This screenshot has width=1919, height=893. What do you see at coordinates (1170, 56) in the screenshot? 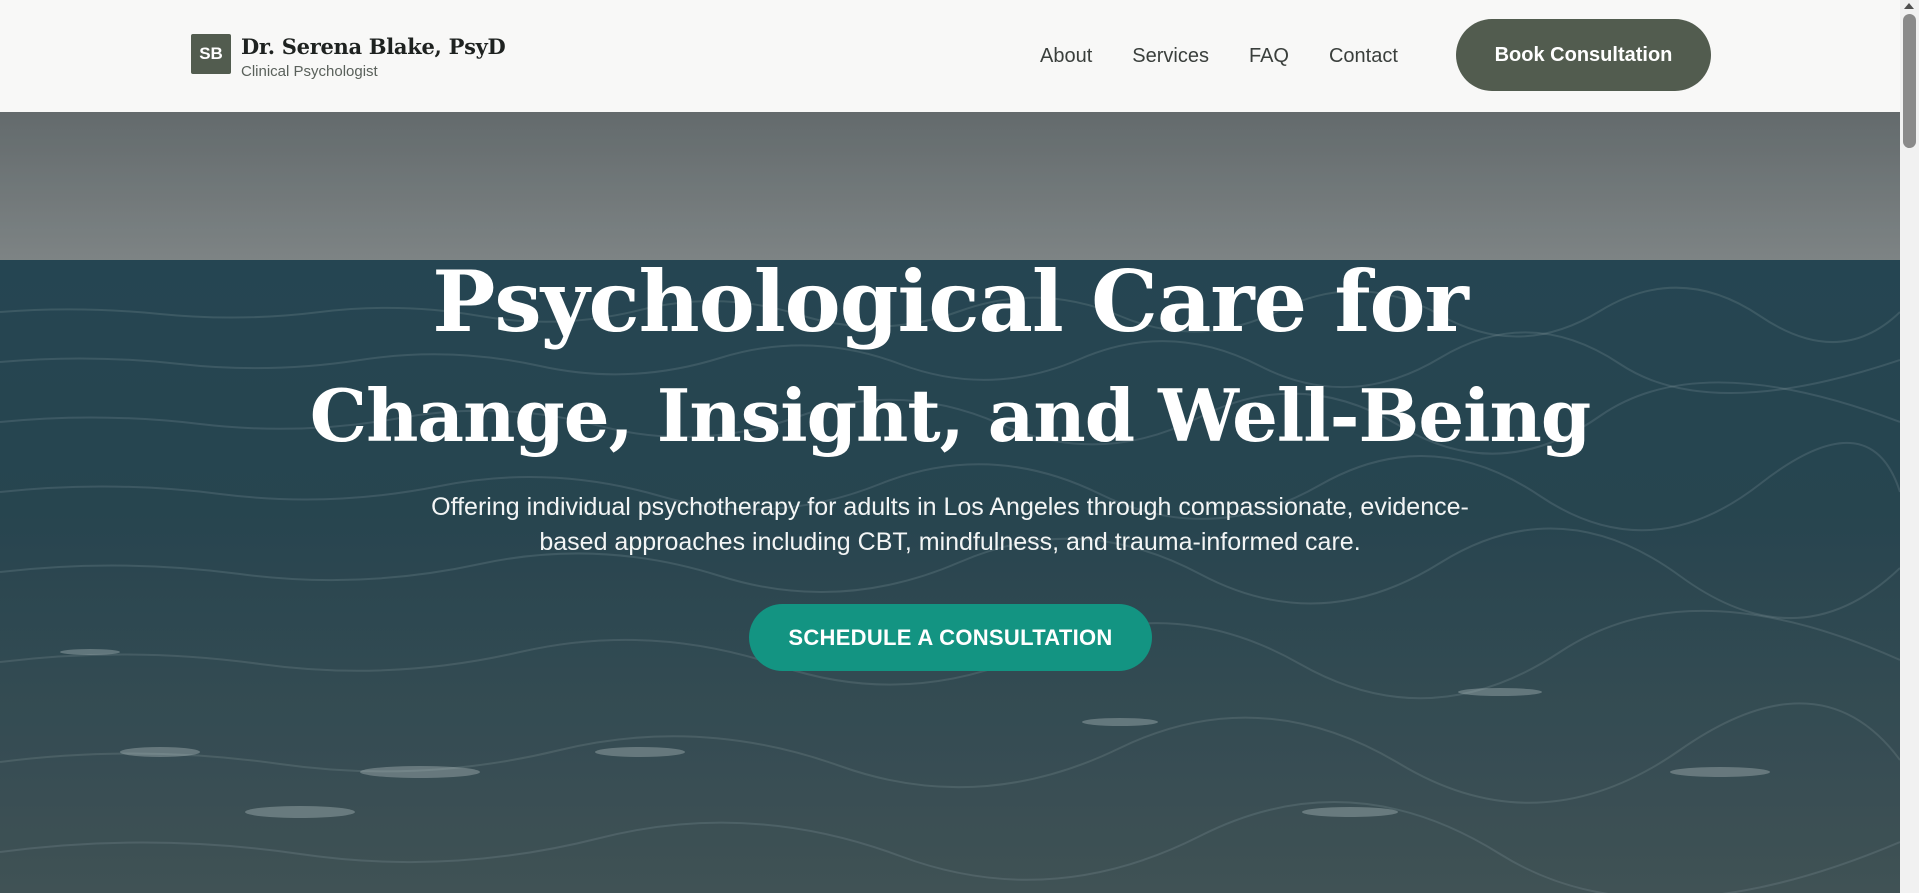
I see `nav-link-services: Services` at bounding box center [1170, 56].